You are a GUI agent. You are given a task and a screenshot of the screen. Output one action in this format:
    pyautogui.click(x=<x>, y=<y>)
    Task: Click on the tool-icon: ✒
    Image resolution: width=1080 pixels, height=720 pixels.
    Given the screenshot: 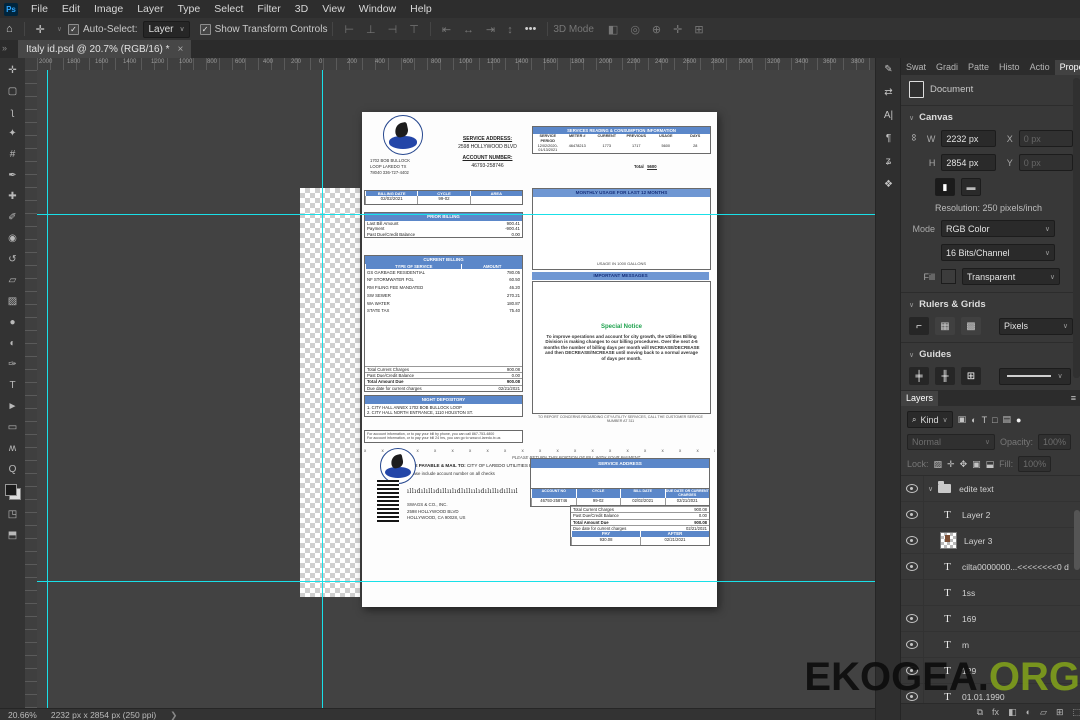 What is the action you would take?
    pyautogui.click(x=12, y=175)
    